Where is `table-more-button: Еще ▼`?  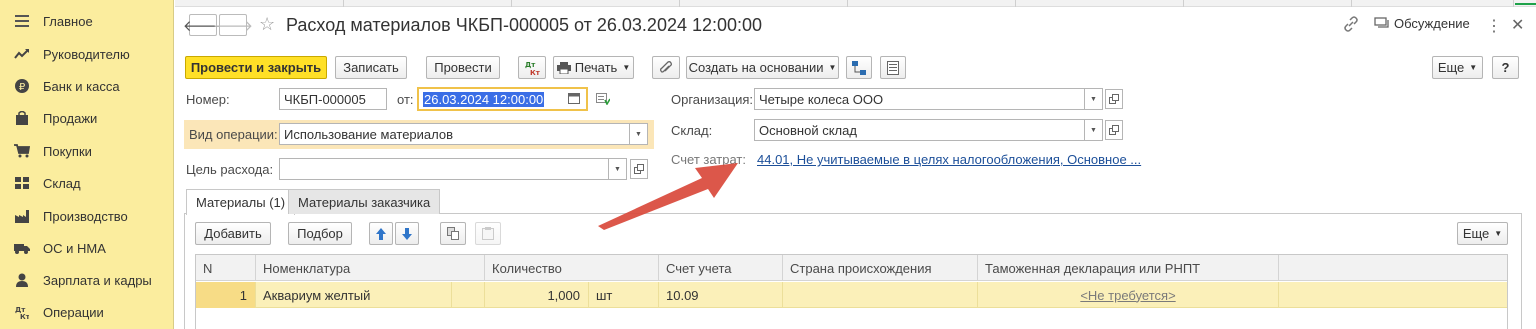 table-more-button: Еще ▼ is located at coordinates (1482, 233).